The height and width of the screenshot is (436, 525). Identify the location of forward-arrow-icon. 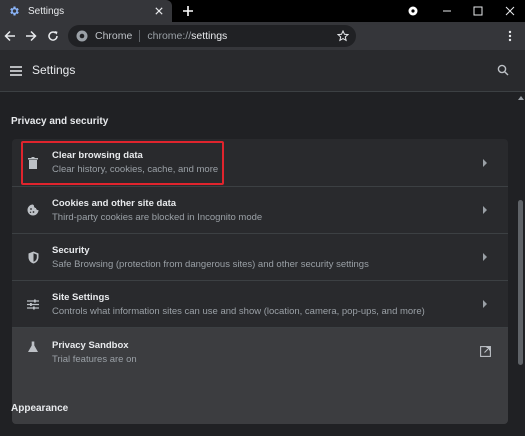
(31, 36).